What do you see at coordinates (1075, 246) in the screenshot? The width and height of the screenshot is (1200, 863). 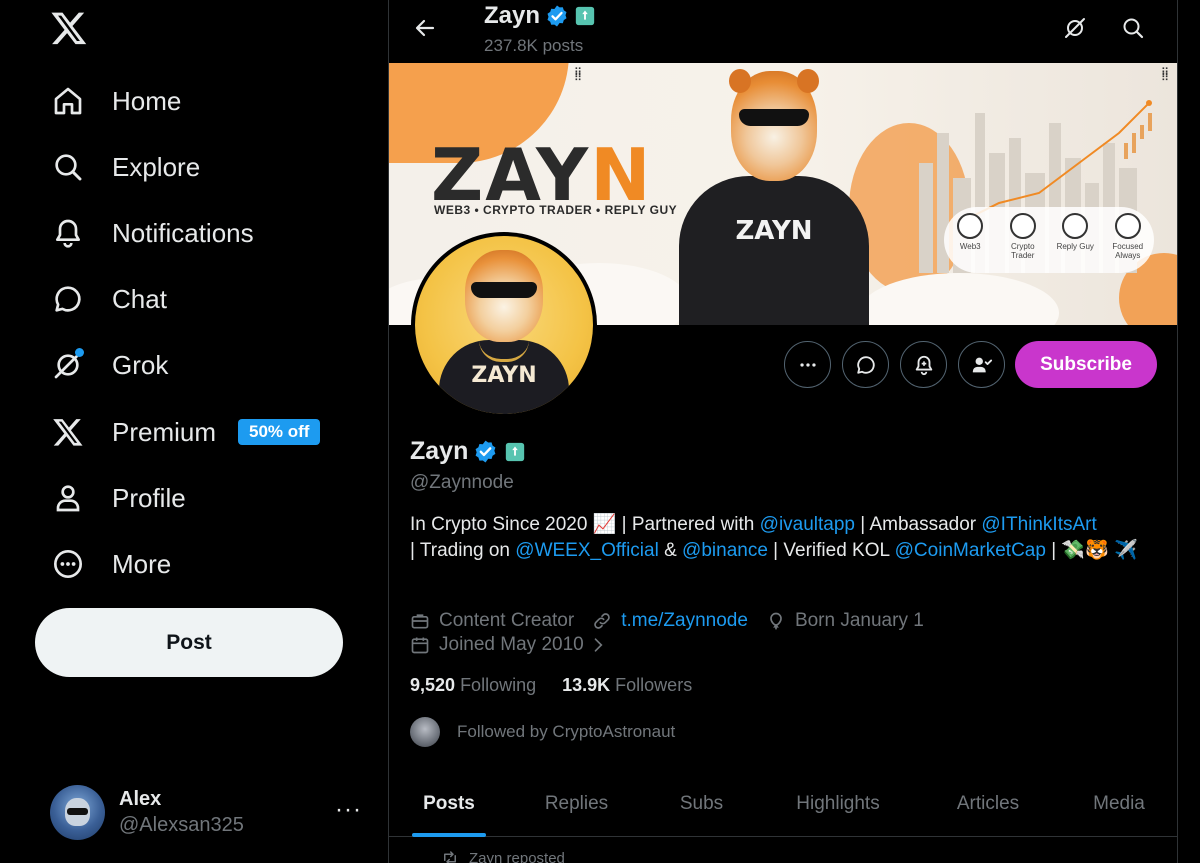 I see `banner-badge-label: Reply Guy` at bounding box center [1075, 246].